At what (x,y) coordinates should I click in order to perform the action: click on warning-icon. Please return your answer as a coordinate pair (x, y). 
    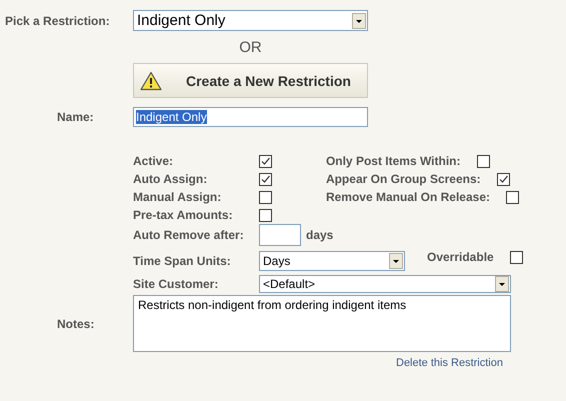
    Looking at the image, I should click on (151, 80).